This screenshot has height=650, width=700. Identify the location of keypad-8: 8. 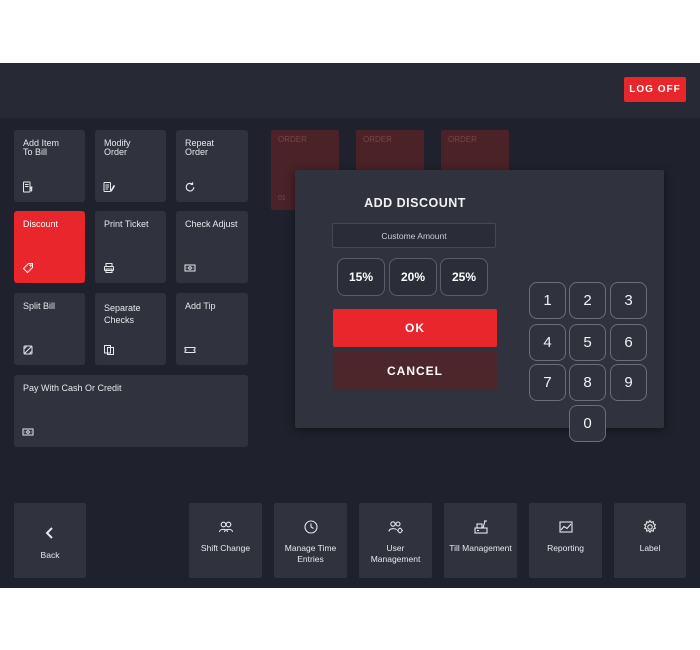
(587, 382).